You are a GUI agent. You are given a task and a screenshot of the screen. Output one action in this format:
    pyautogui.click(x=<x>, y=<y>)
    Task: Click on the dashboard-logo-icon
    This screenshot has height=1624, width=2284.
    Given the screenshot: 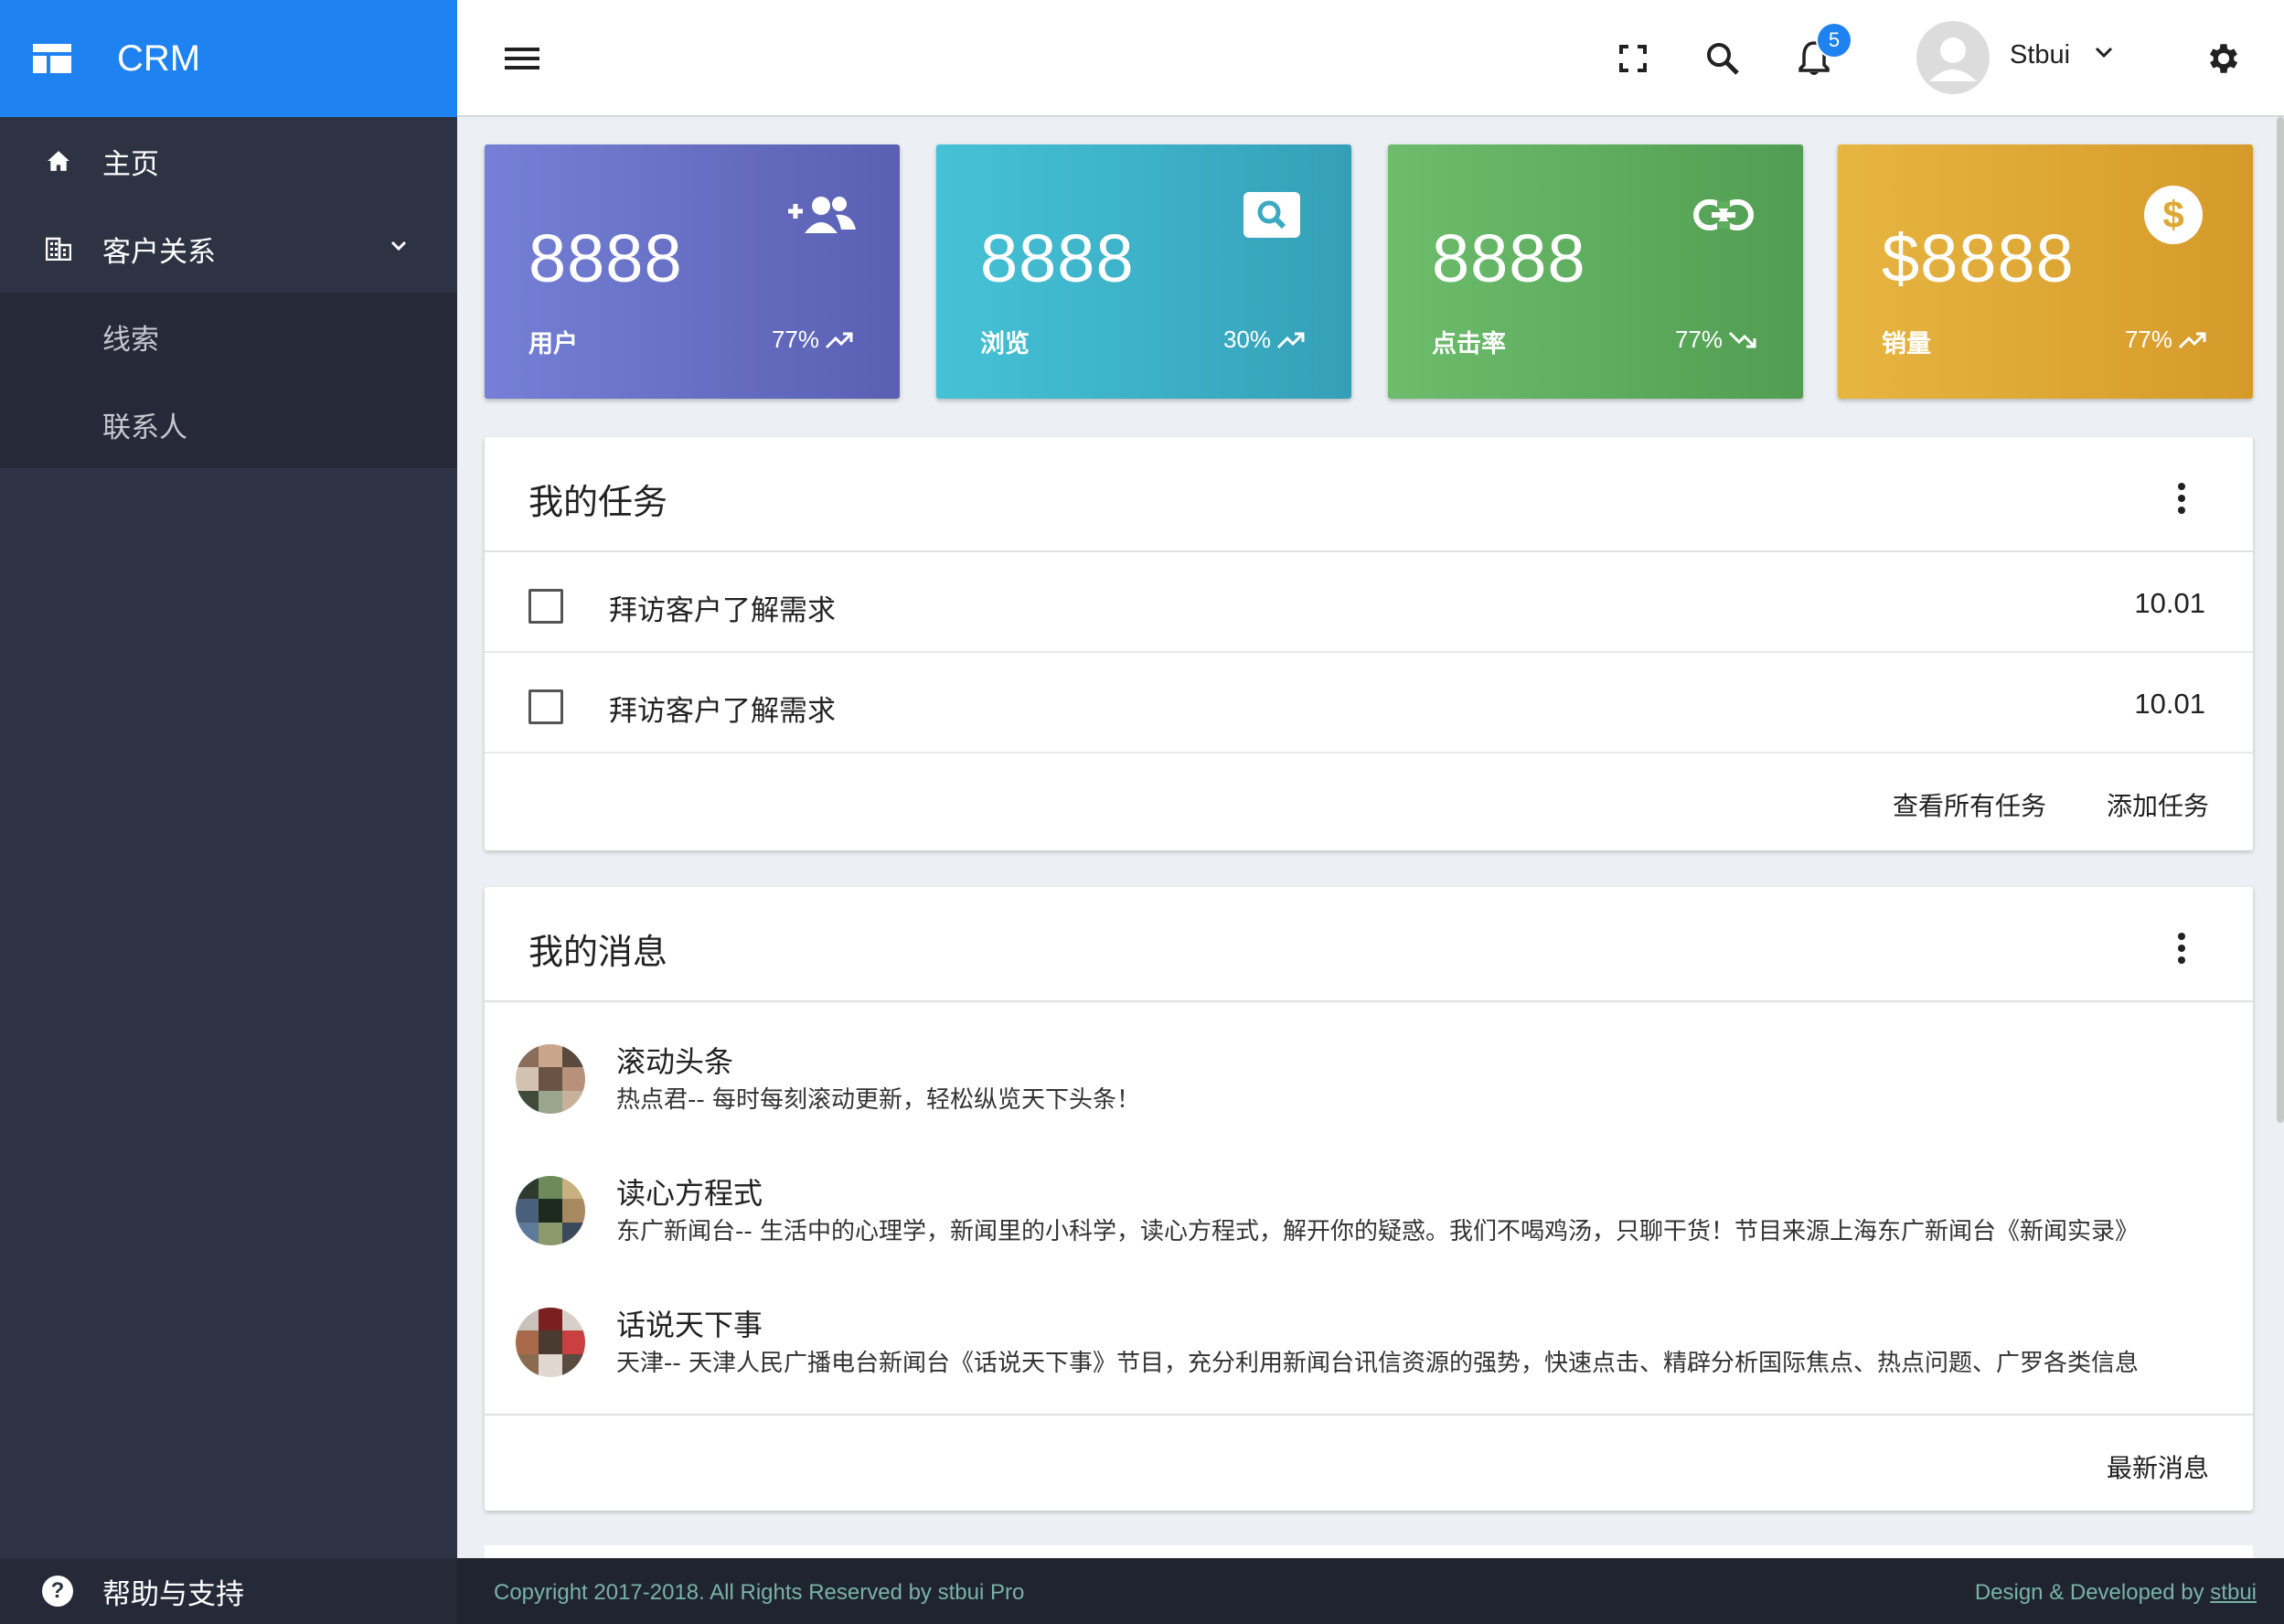 What is the action you would take?
    pyautogui.click(x=52, y=58)
    